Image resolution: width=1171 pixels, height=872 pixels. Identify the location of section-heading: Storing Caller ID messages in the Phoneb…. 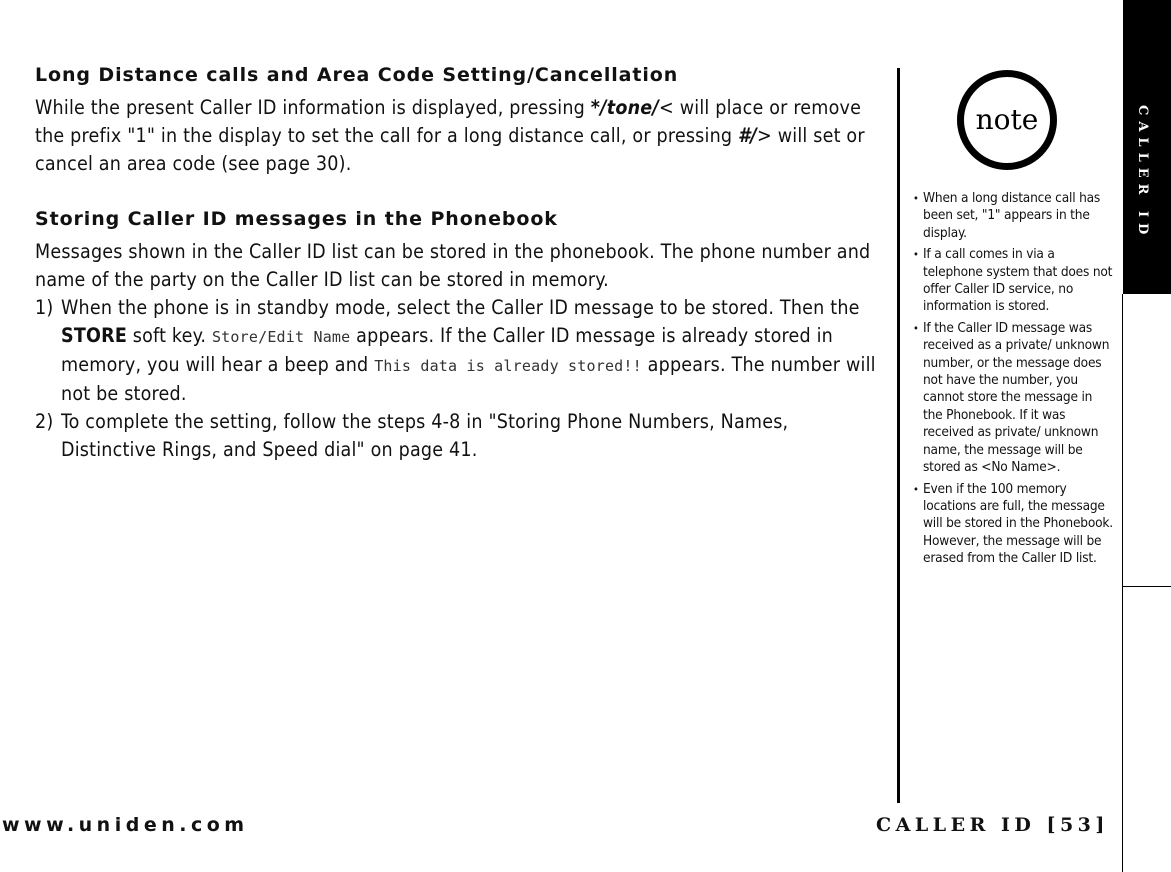
(296, 219).